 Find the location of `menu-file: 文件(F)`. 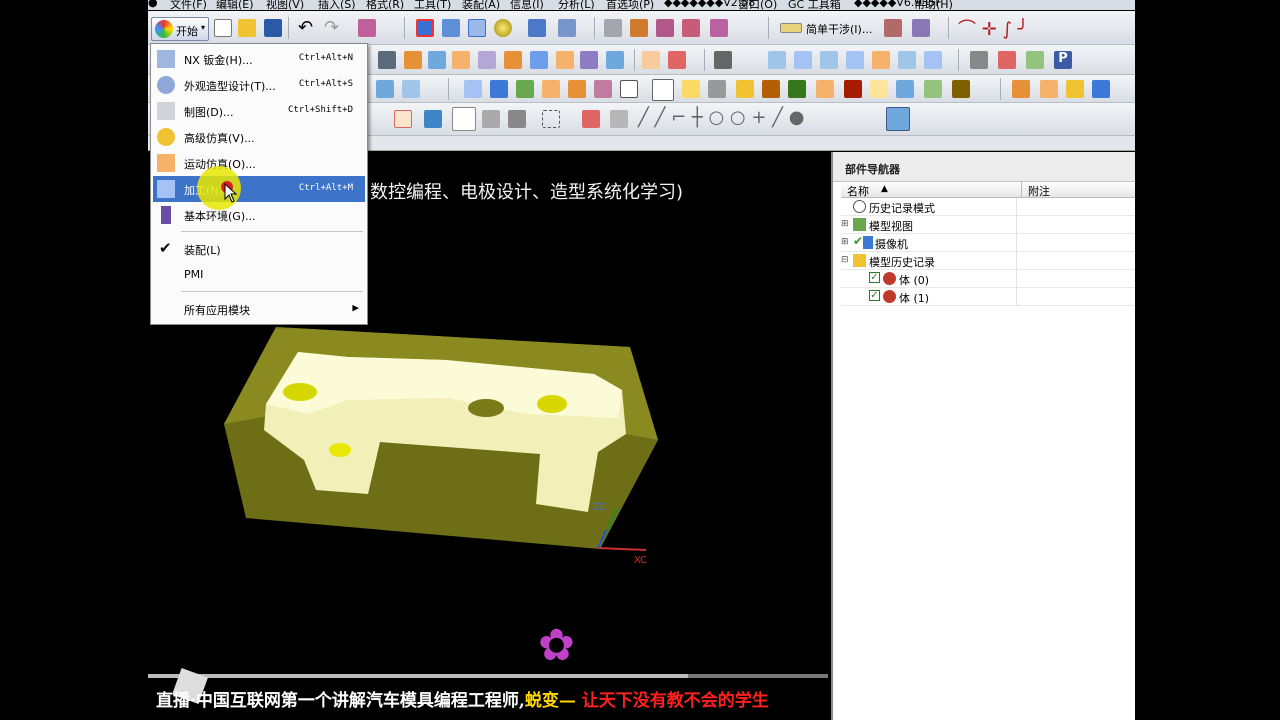

menu-file: 文件(F) is located at coordinates (188, 5).